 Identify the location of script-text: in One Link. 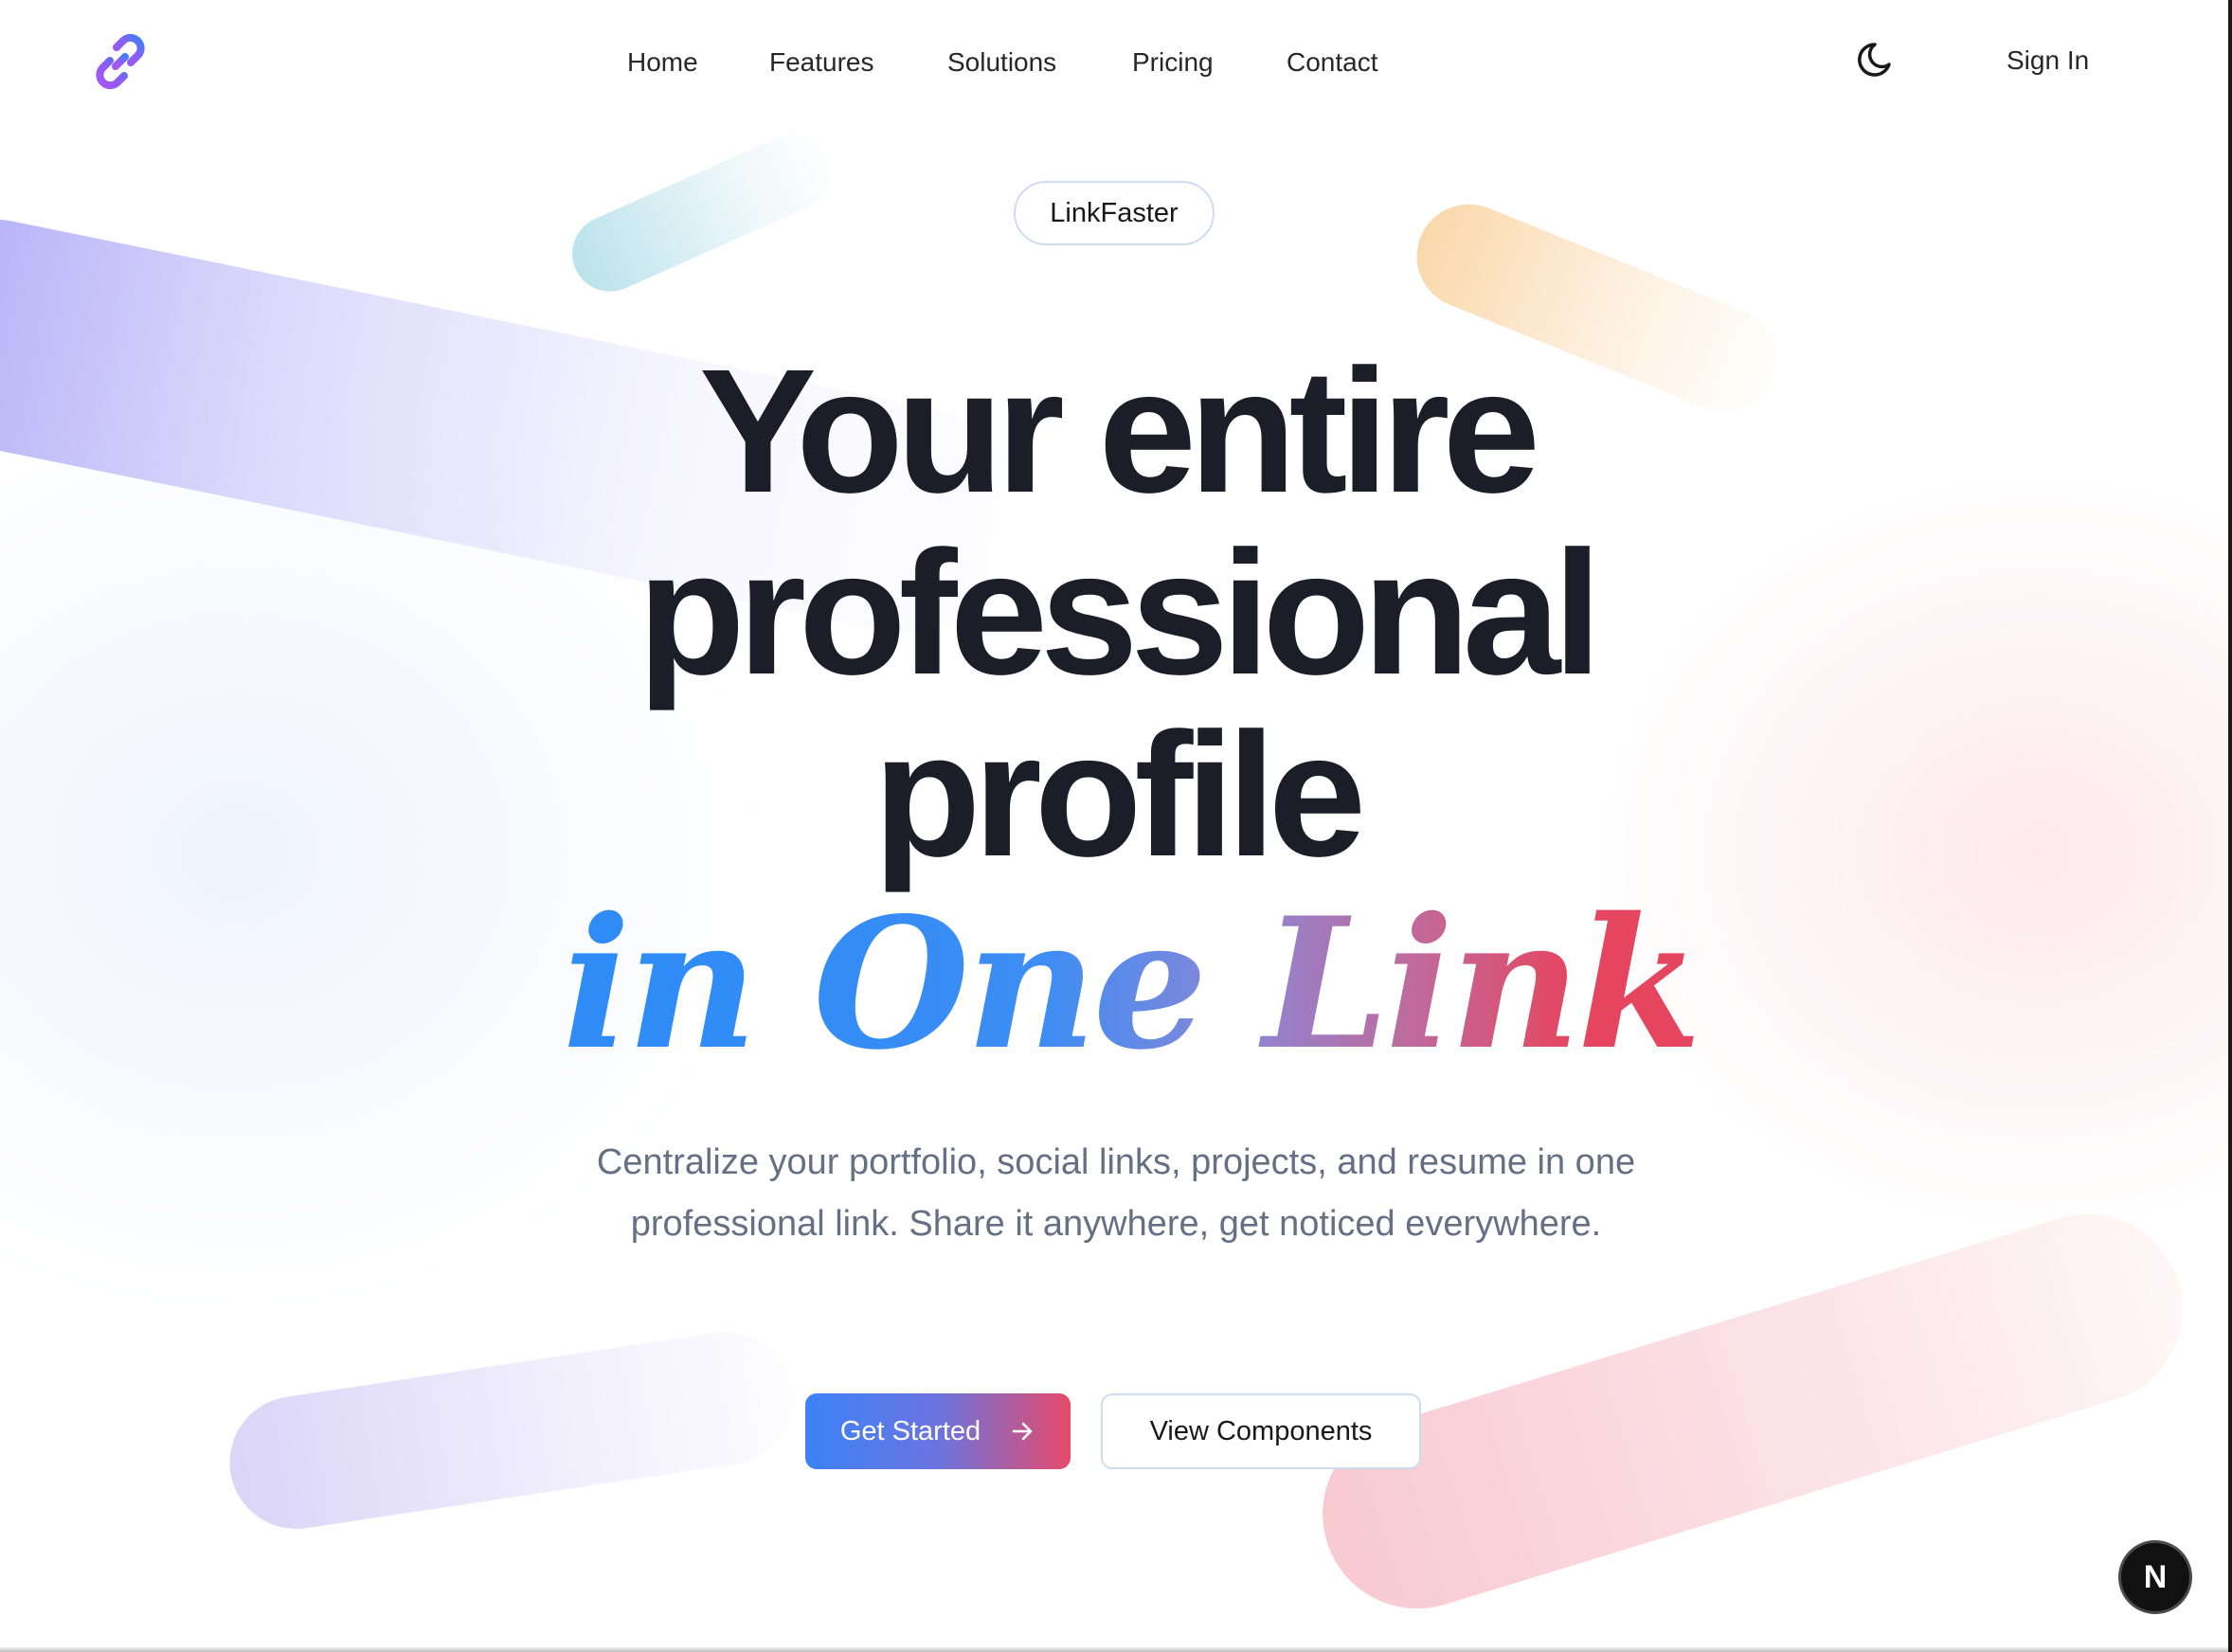
(1131, 979).